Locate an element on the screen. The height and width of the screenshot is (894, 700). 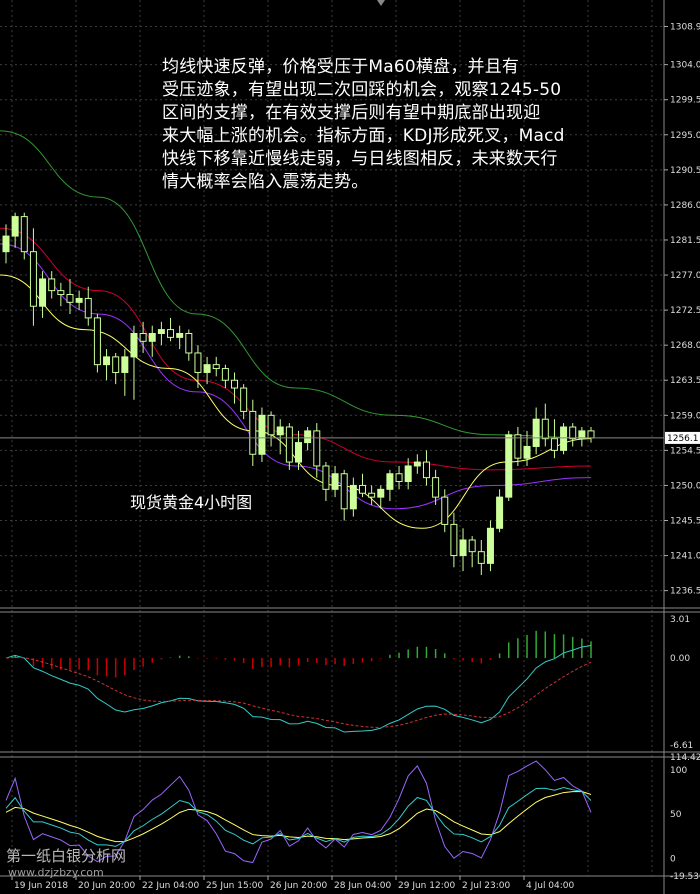
kdj-tick-label: -19.536 is located at coordinates (685, 877).